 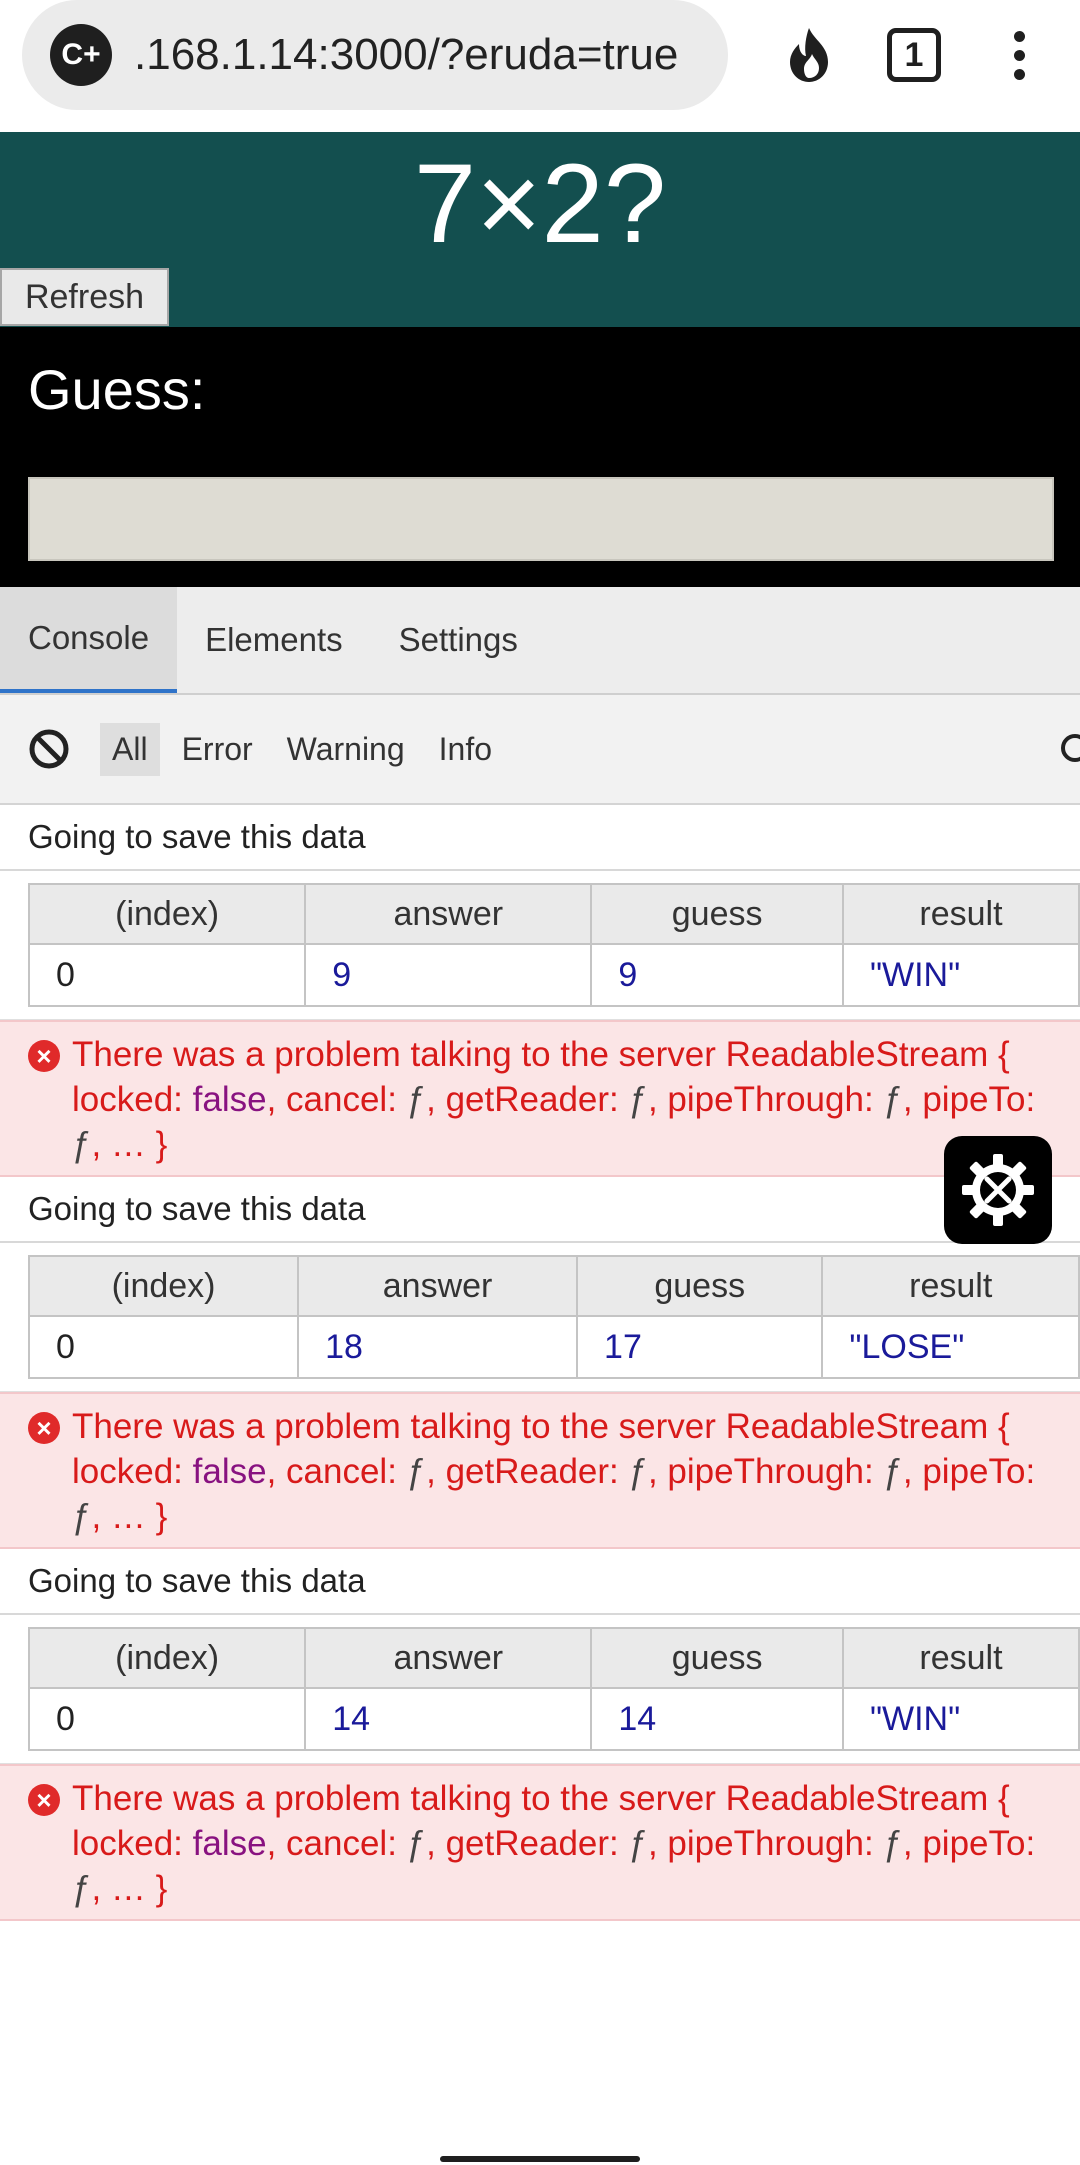 I want to click on guess-area: Guess:, so click(x=540, y=457).